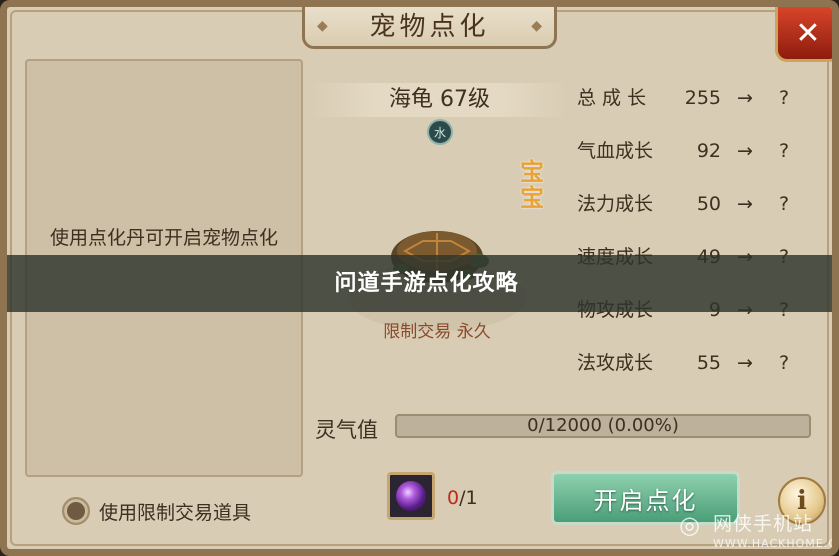  I want to click on stat-value: 92, so click(708, 151).